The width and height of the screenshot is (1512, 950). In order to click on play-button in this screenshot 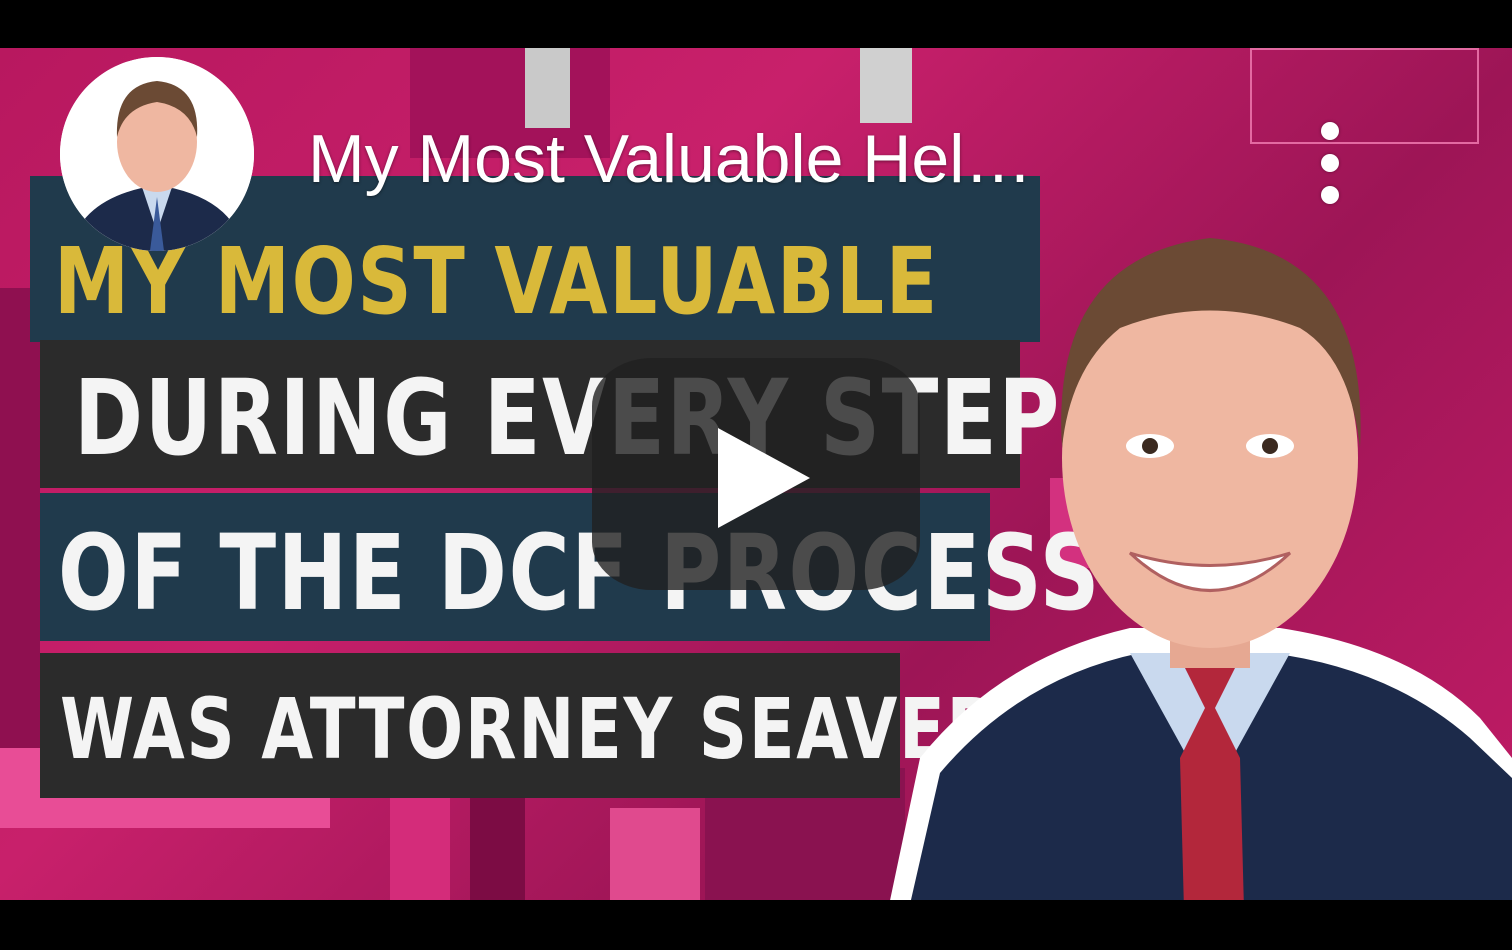, I will do `click(756, 474)`.